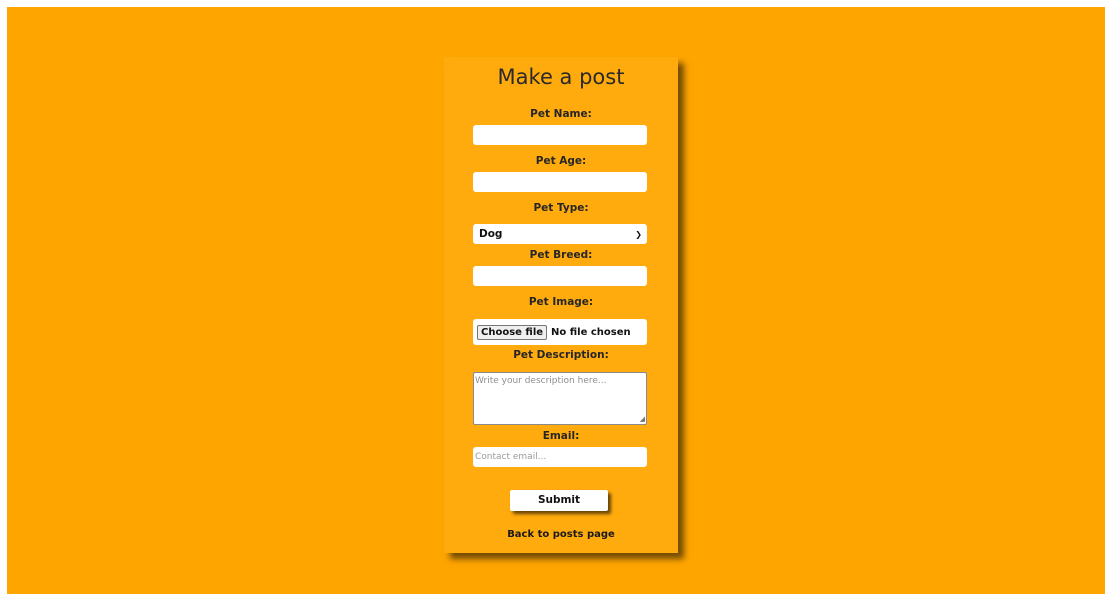 Image resolution: width=1105 pixels, height=594 pixels. Describe the element at coordinates (561, 534) in the screenshot. I see `back-to-posts-link: Back to posts page` at that location.